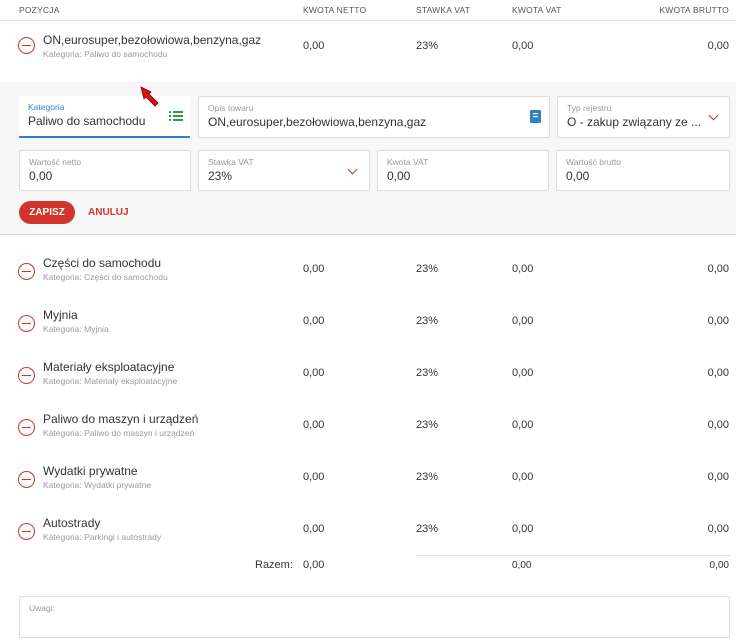 This screenshot has height=641, width=736. I want to click on gross-value-field: Wartość brutto 0,00, so click(643, 170).